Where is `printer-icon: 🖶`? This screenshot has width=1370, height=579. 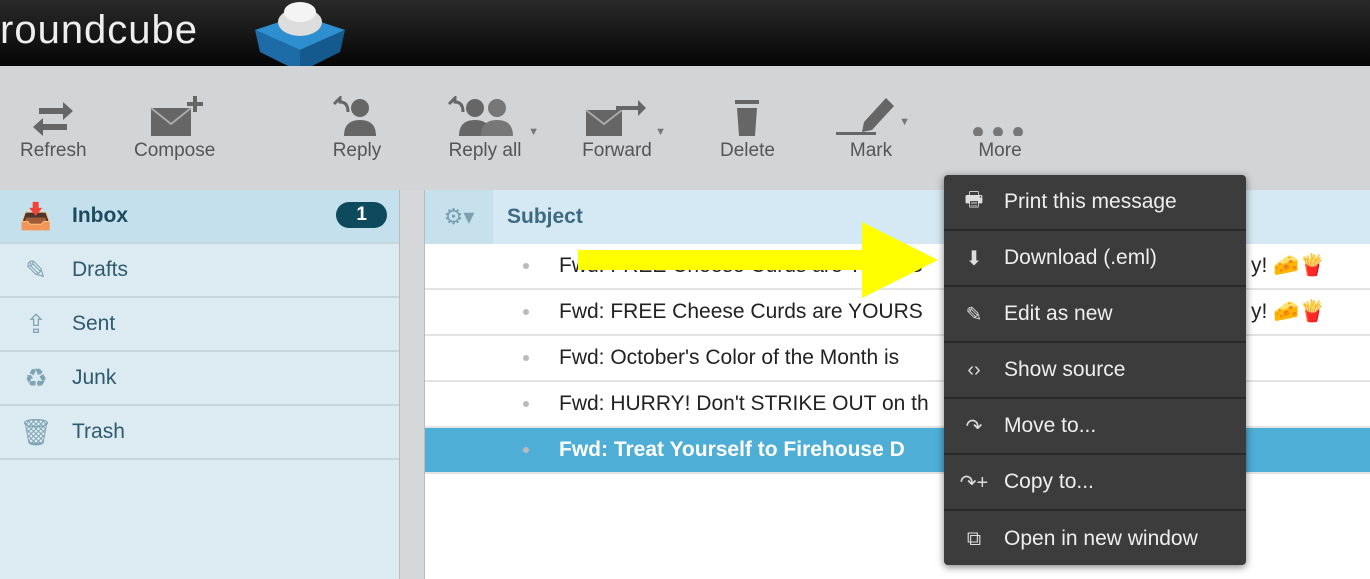 printer-icon: 🖶 is located at coordinates (974, 200).